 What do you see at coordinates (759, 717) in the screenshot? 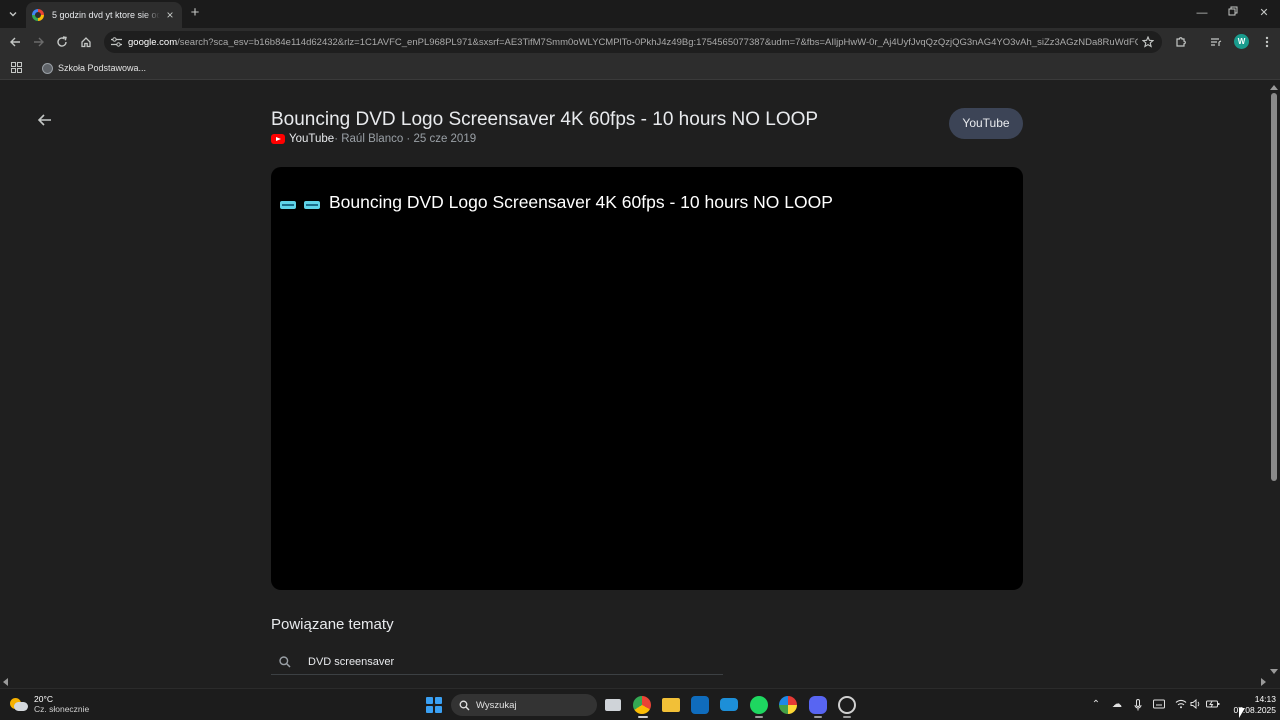
I see `spotify-running-indicator` at bounding box center [759, 717].